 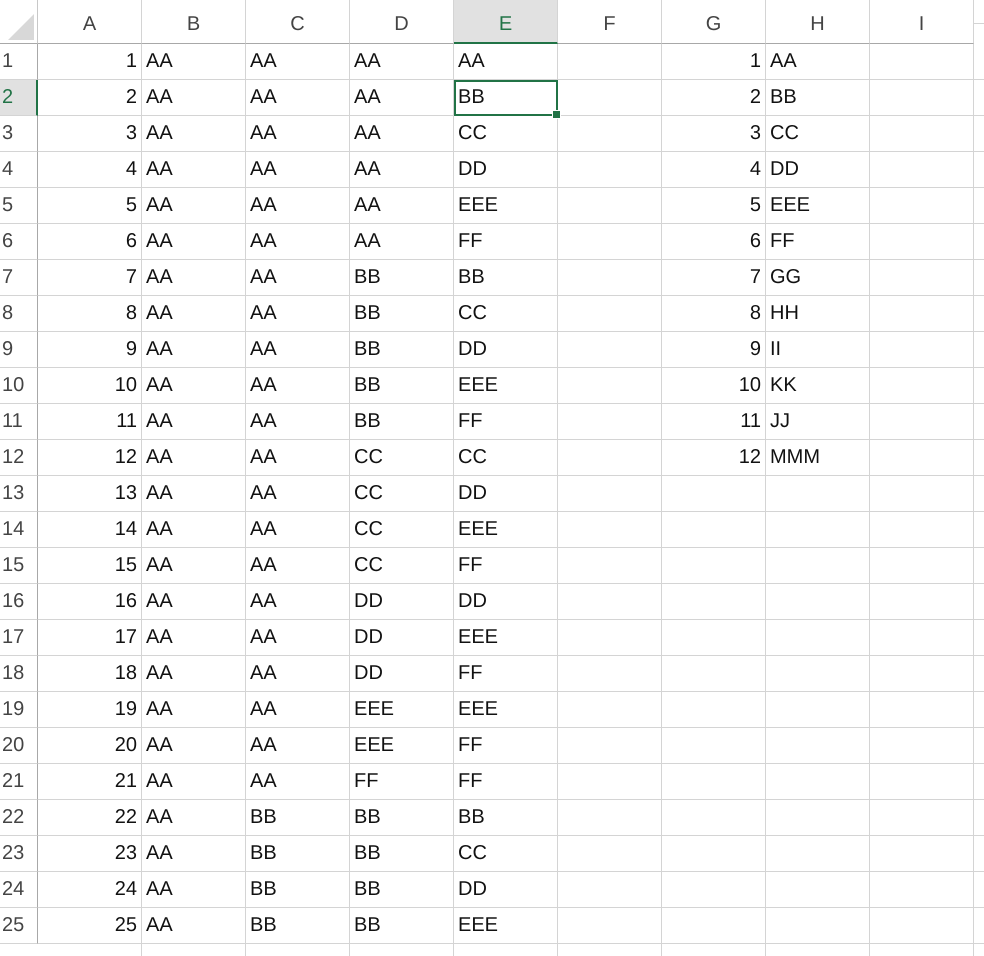 I want to click on table-cell: 5, so click(x=714, y=206).